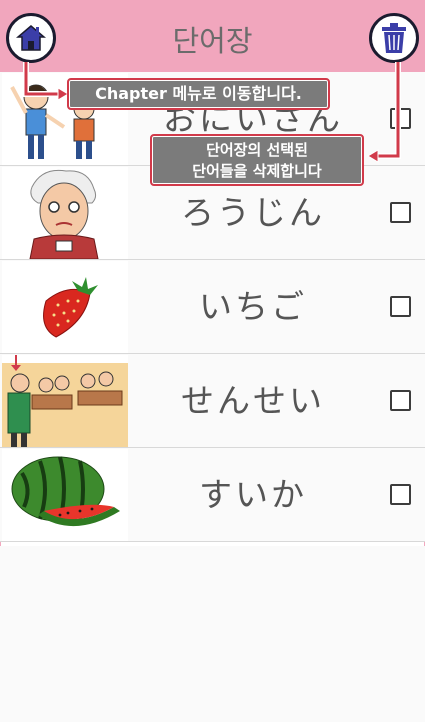  Describe the element at coordinates (257, 171) in the screenshot. I see `delete-tooltip-line2: 단어들을 삭제합니다` at that location.